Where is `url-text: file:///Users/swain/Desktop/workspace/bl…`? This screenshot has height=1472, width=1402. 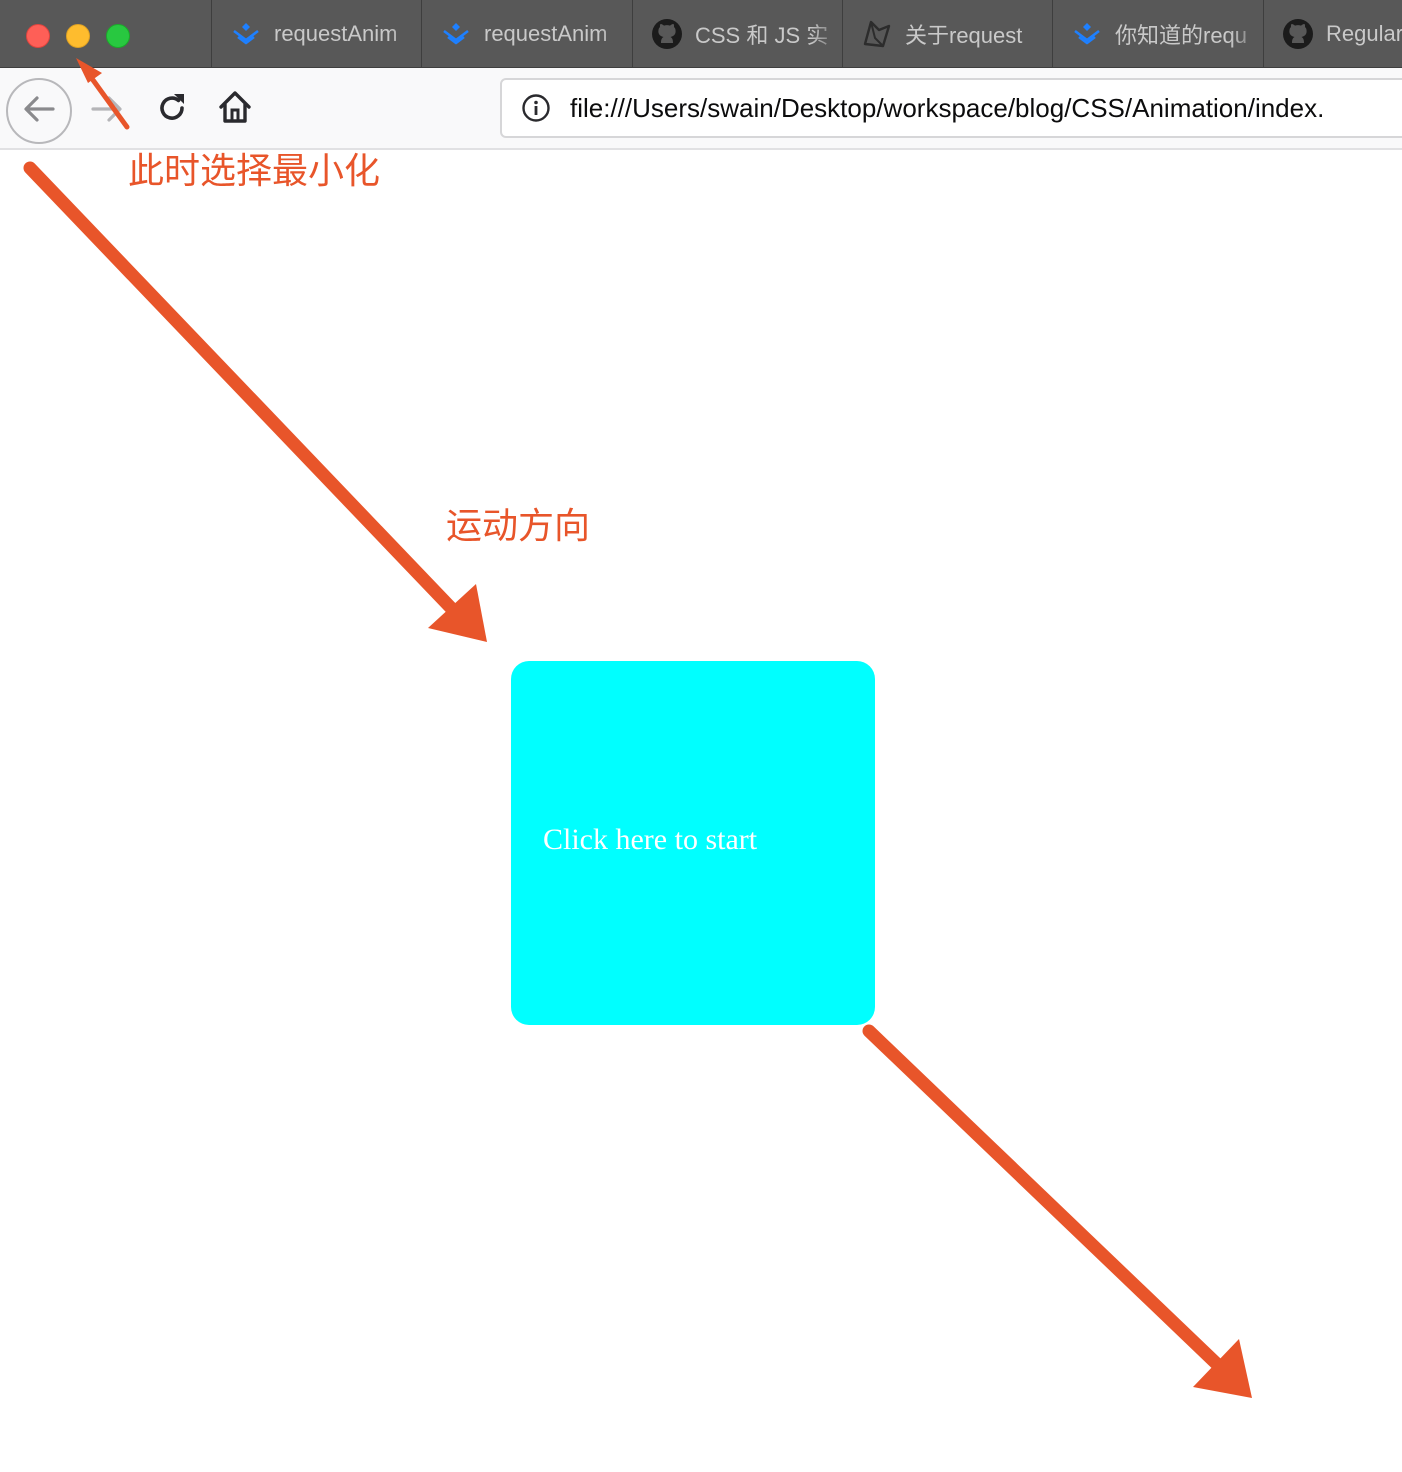
url-text: file:///Users/swain/Desktop/workspace/bl… is located at coordinates (947, 107).